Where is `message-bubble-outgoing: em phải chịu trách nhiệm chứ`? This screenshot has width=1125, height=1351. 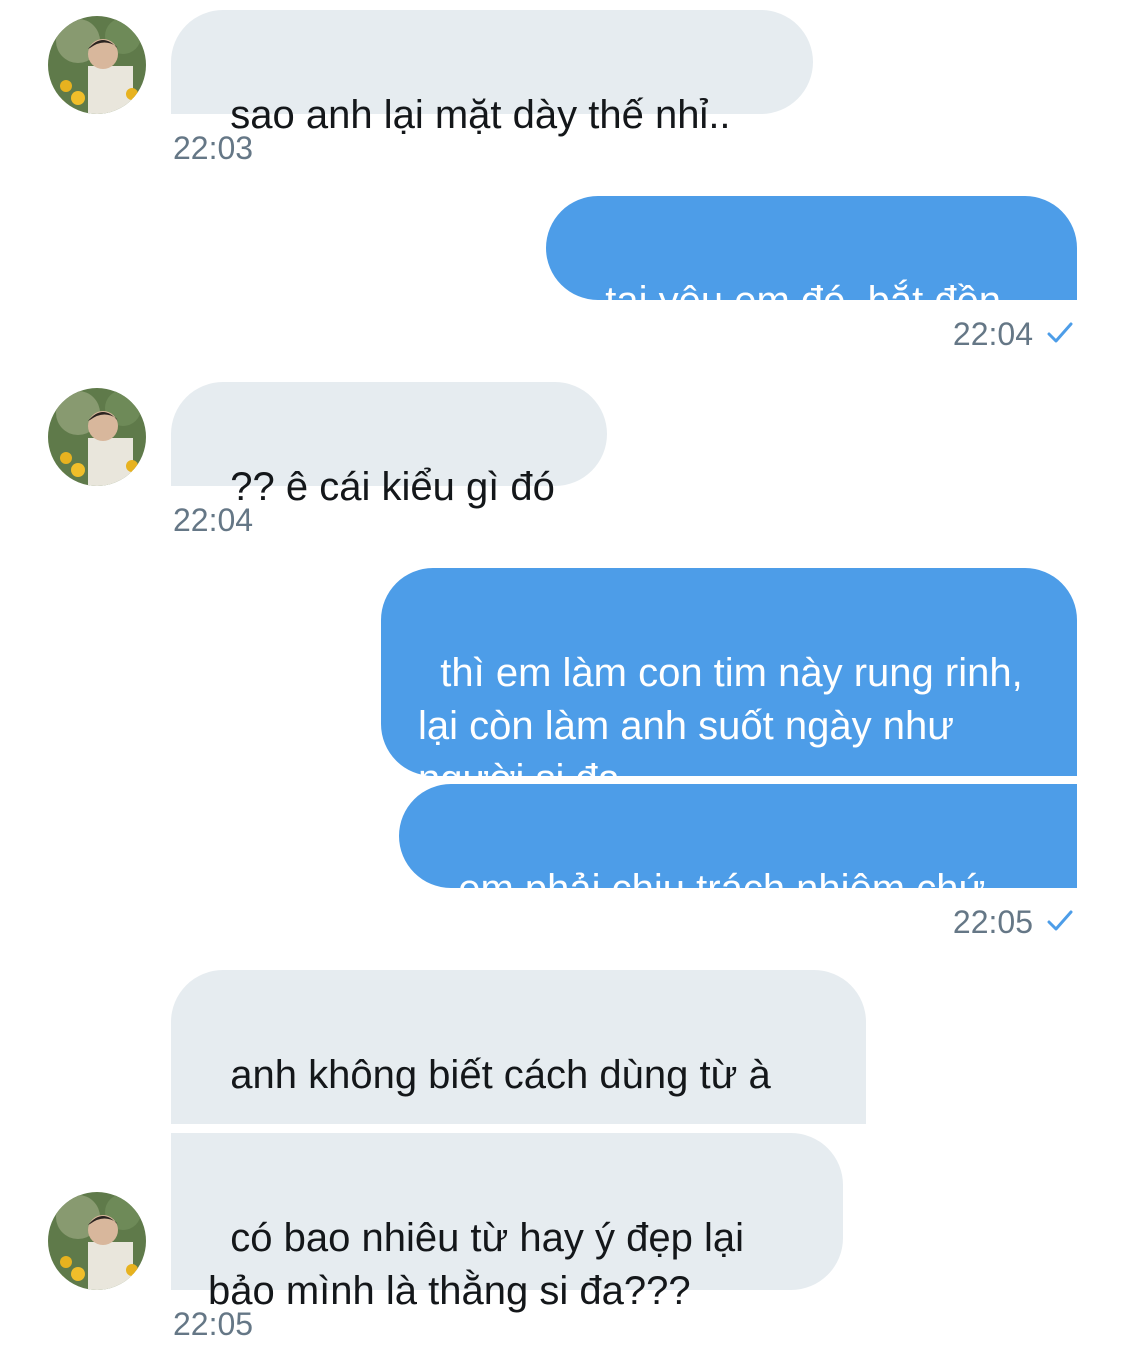
message-bubble-outgoing: em phải chịu trách nhiệm chứ is located at coordinates (738, 847).